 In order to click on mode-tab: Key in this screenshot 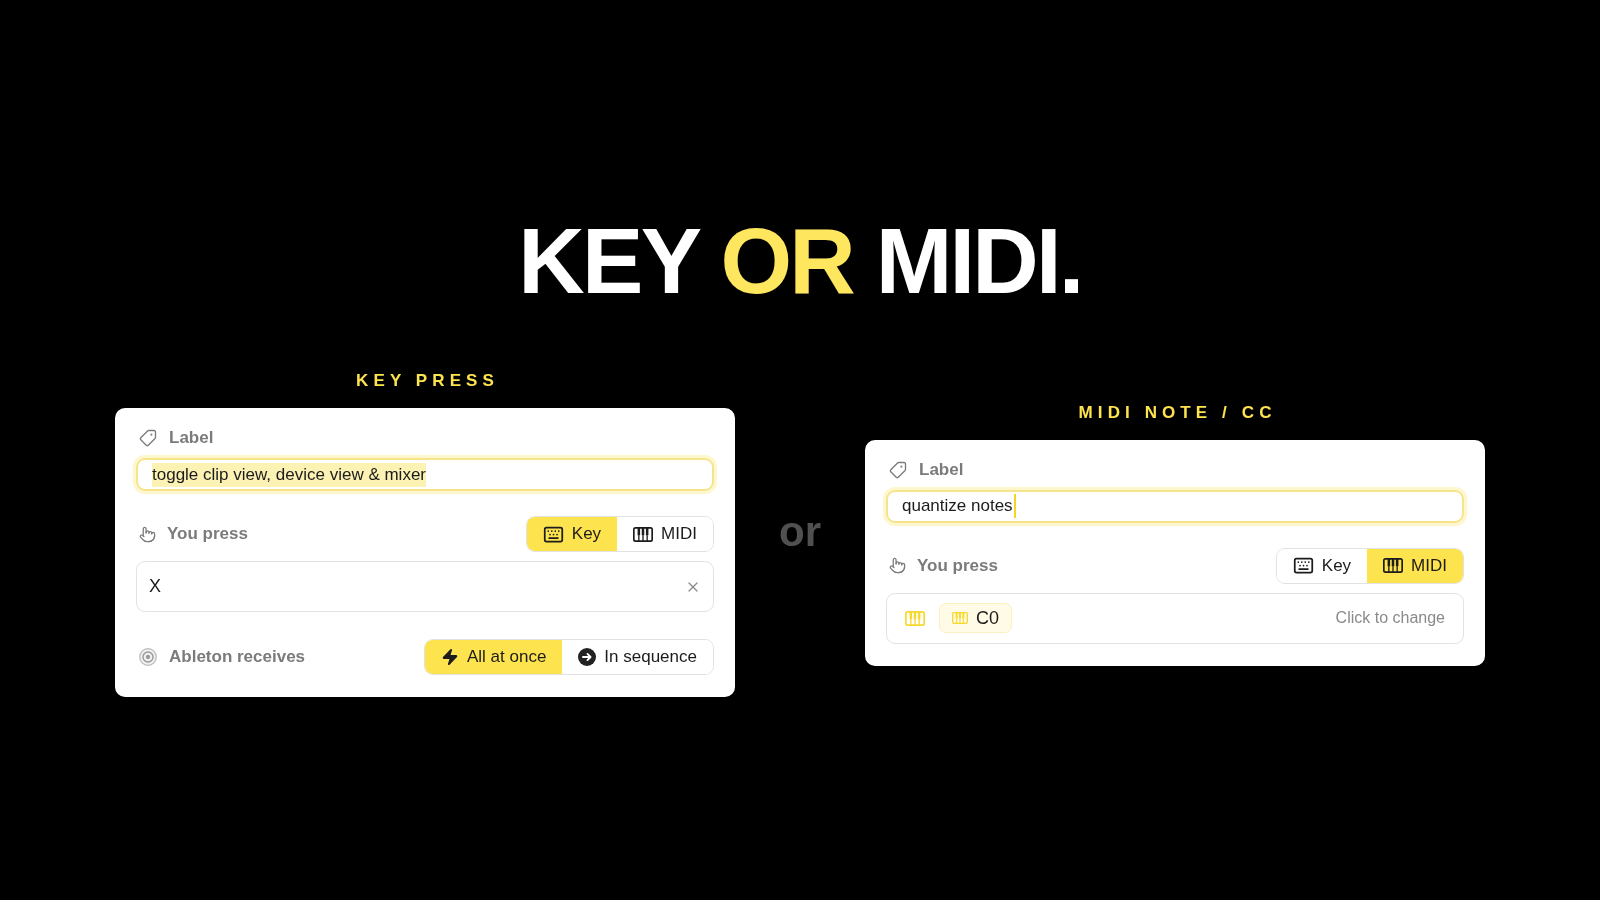, I will do `click(572, 534)`.